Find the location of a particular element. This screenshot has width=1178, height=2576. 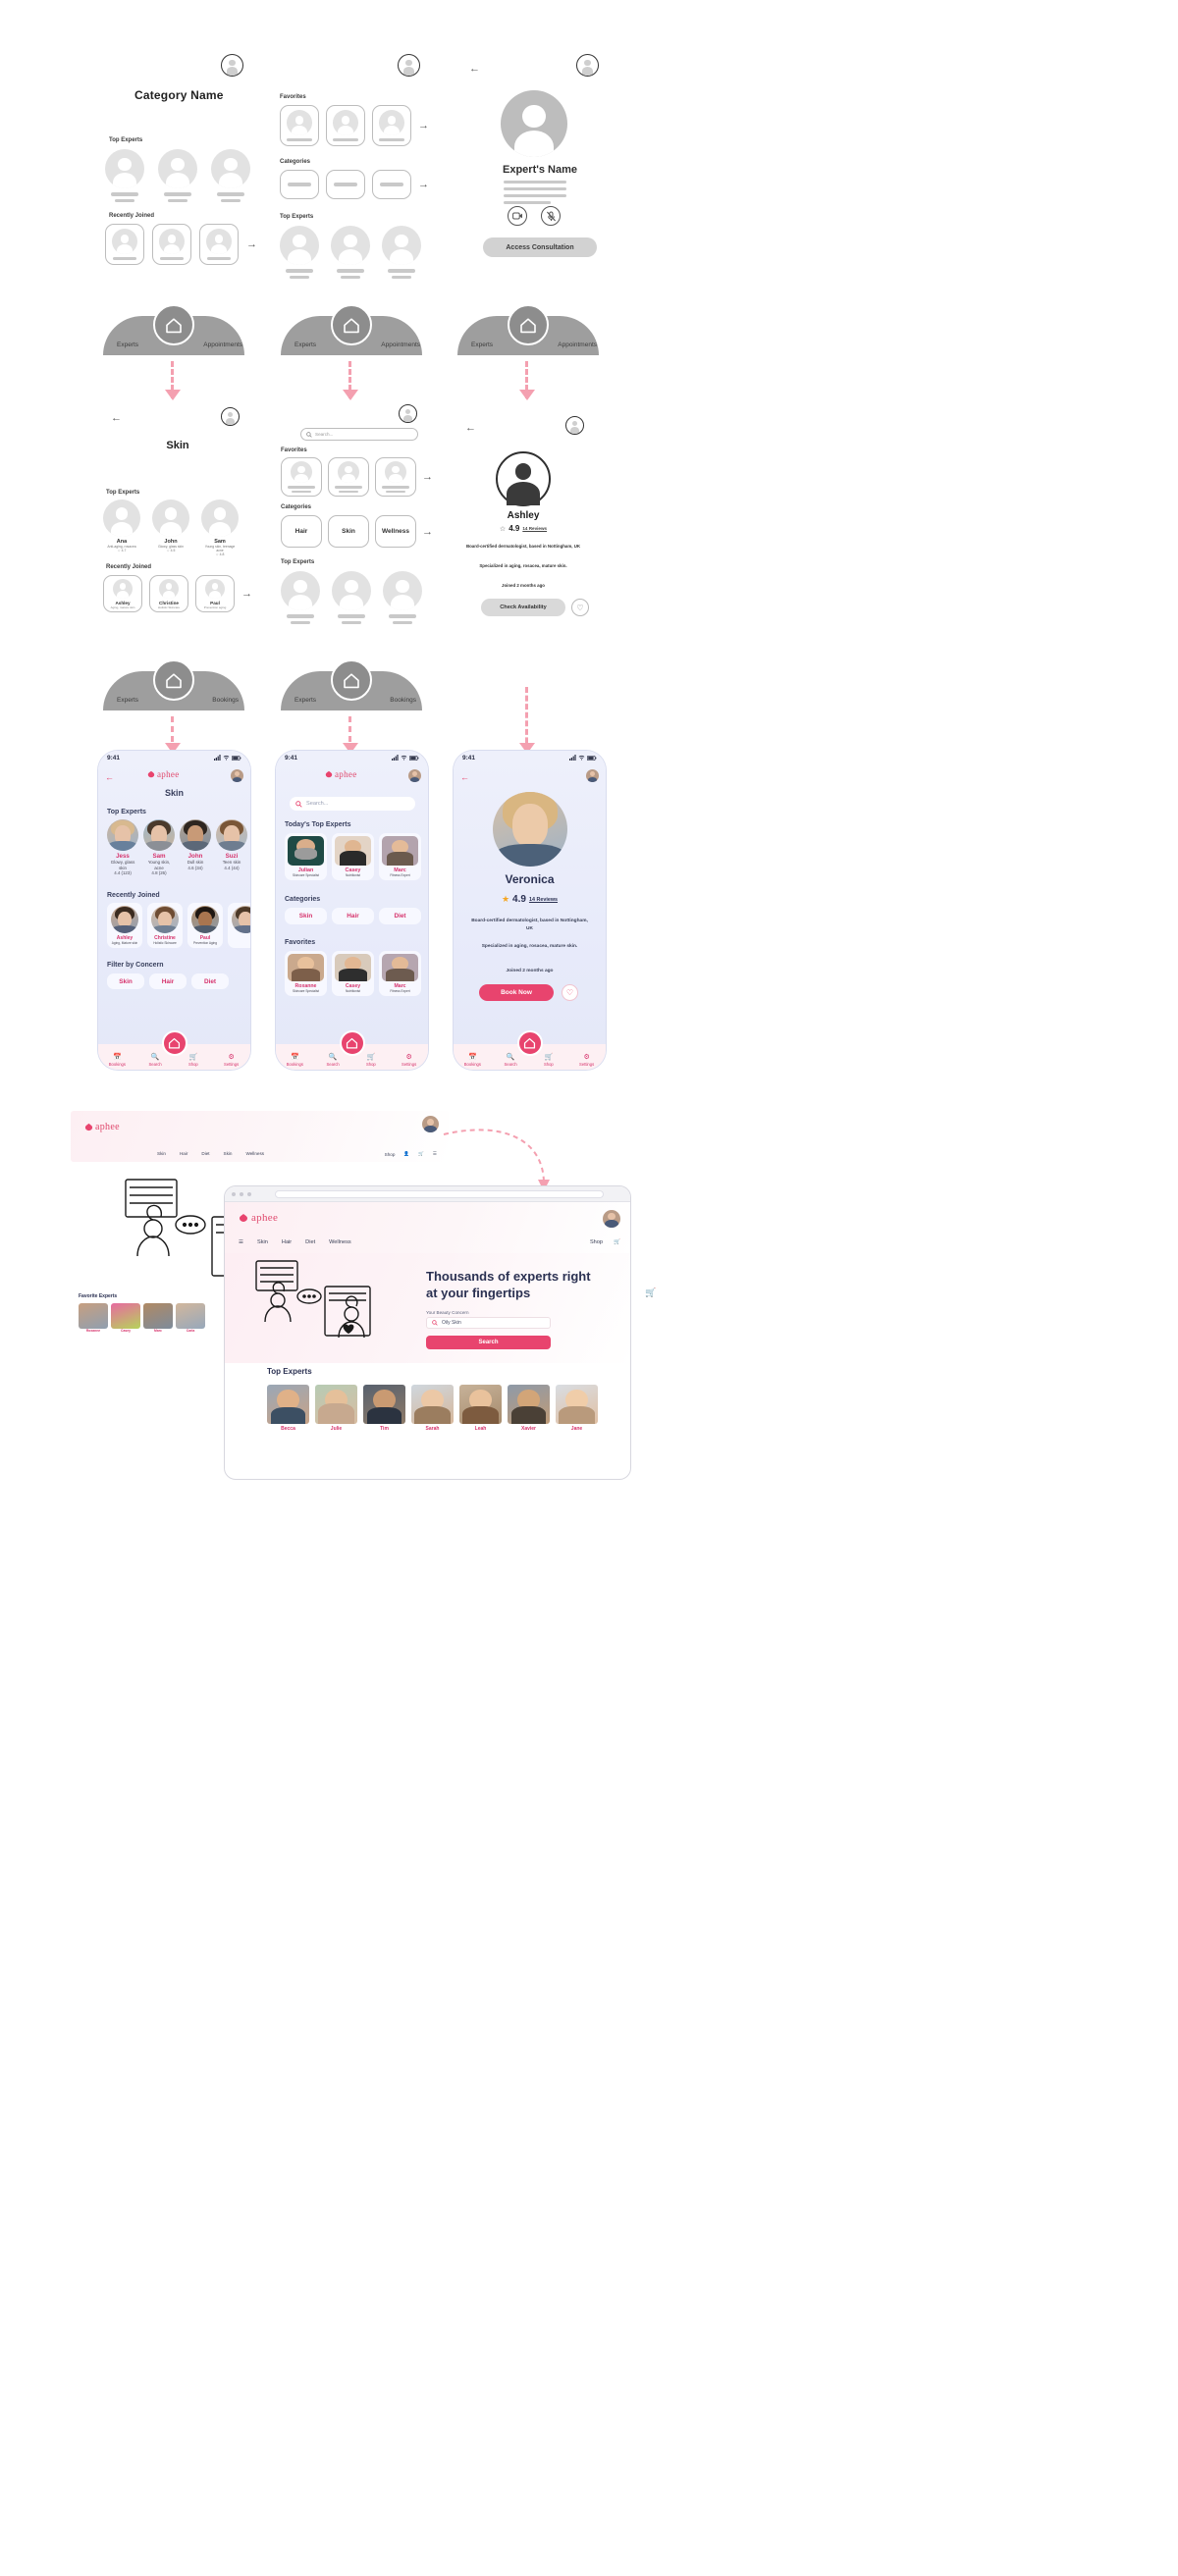

window-minimize-dot is located at coordinates (242, 1193).